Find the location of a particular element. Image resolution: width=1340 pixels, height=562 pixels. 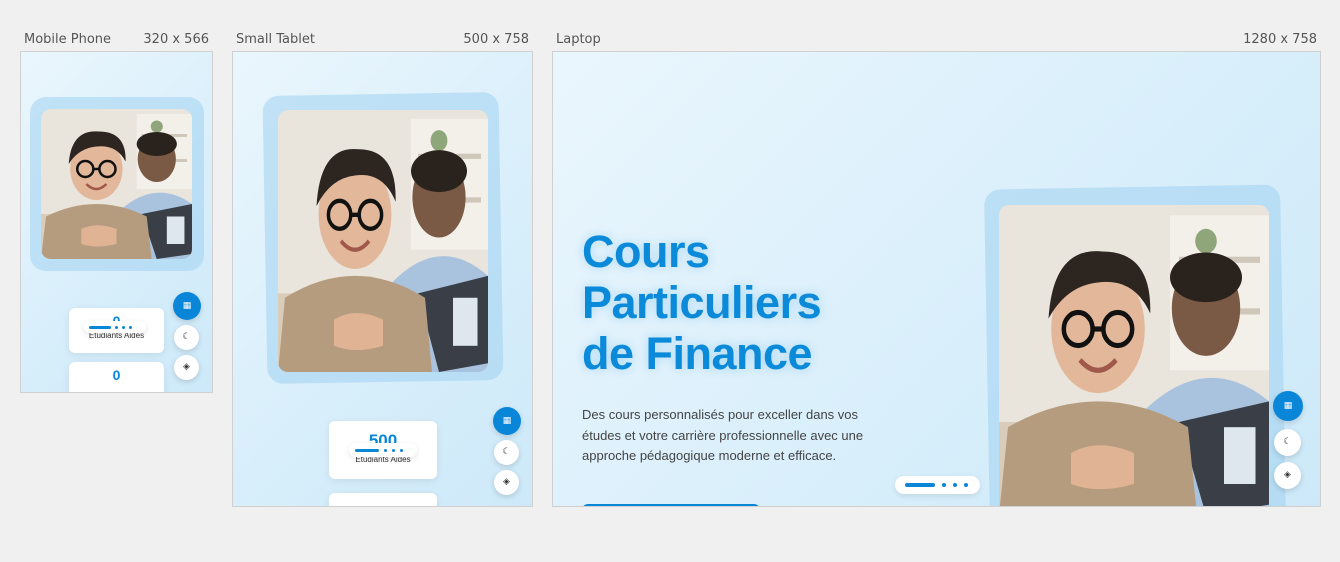

cta-button is located at coordinates (671, 505).